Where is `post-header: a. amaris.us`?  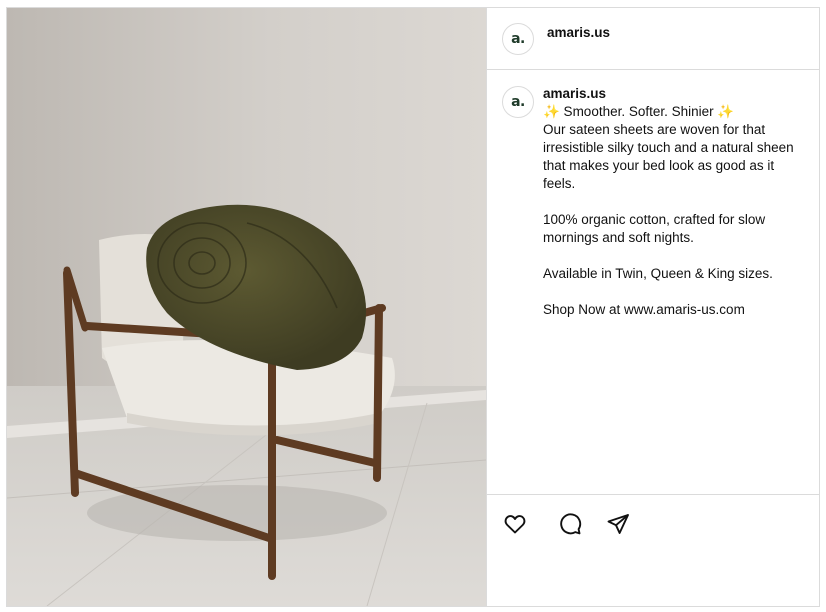 post-header: a. amaris.us is located at coordinates (653, 39).